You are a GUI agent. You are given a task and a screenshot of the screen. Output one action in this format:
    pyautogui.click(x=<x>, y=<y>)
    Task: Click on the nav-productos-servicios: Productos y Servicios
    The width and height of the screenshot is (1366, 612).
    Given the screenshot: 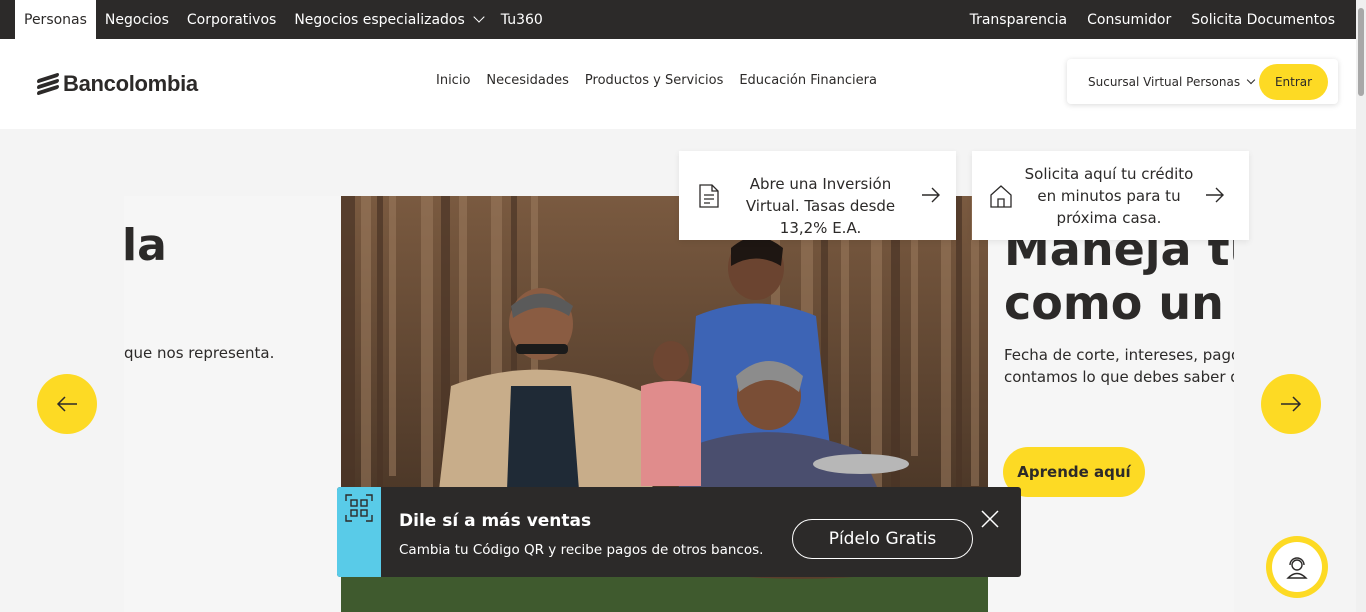 What is the action you would take?
    pyautogui.click(x=654, y=80)
    